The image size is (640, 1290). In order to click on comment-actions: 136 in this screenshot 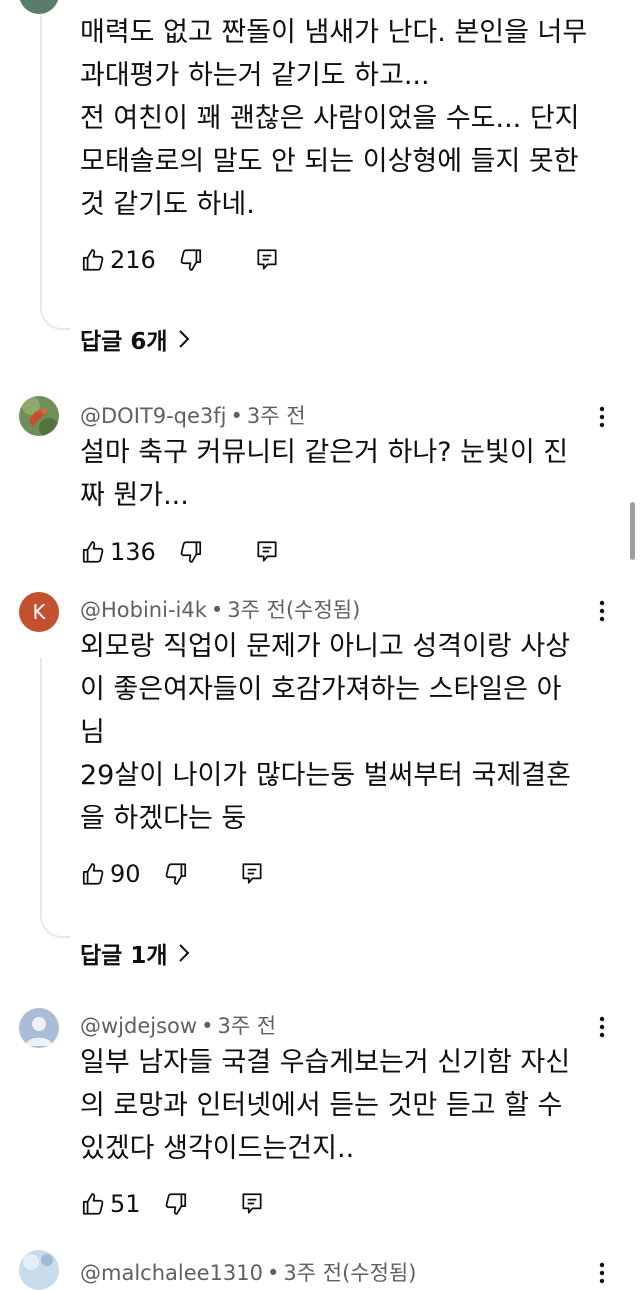, I will do `click(180, 552)`.